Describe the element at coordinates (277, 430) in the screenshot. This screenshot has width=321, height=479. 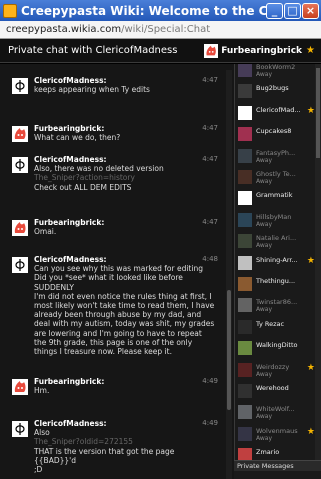
I see `user-name: Wolvenmaus` at that location.